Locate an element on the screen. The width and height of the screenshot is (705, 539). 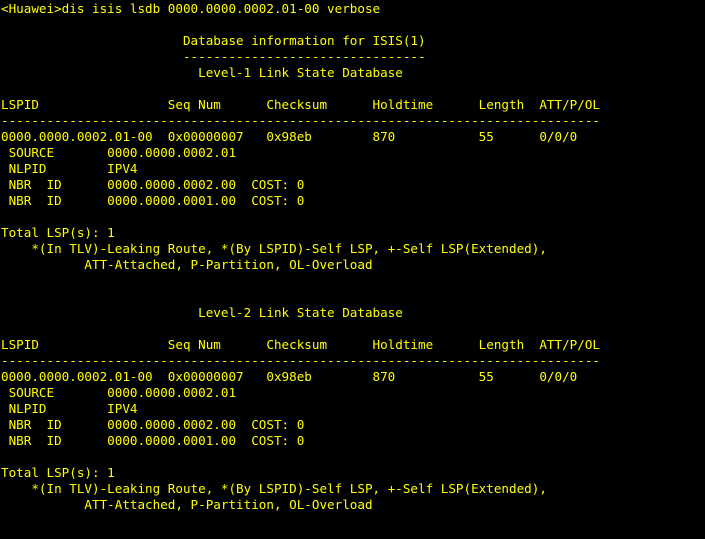
terminal-line: Level-2 Link State Database is located at coordinates (202, 312).